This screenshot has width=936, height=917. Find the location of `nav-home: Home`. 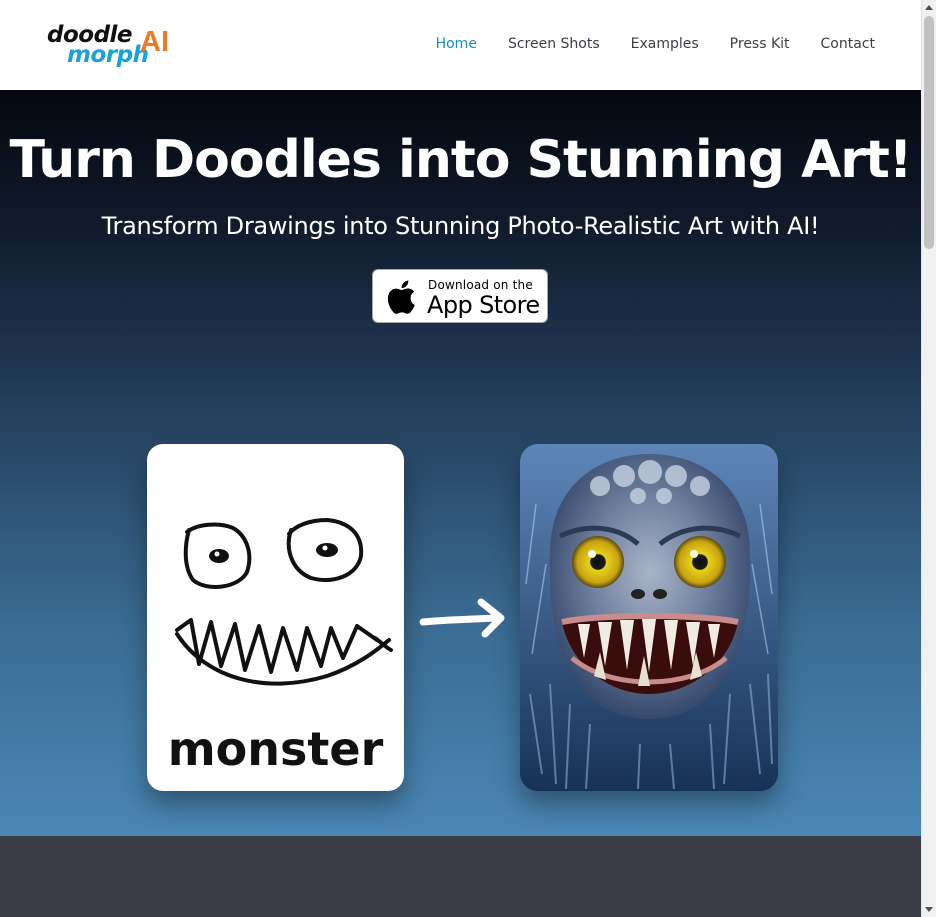

nav-home: Home is located at coordinates (456, 44).